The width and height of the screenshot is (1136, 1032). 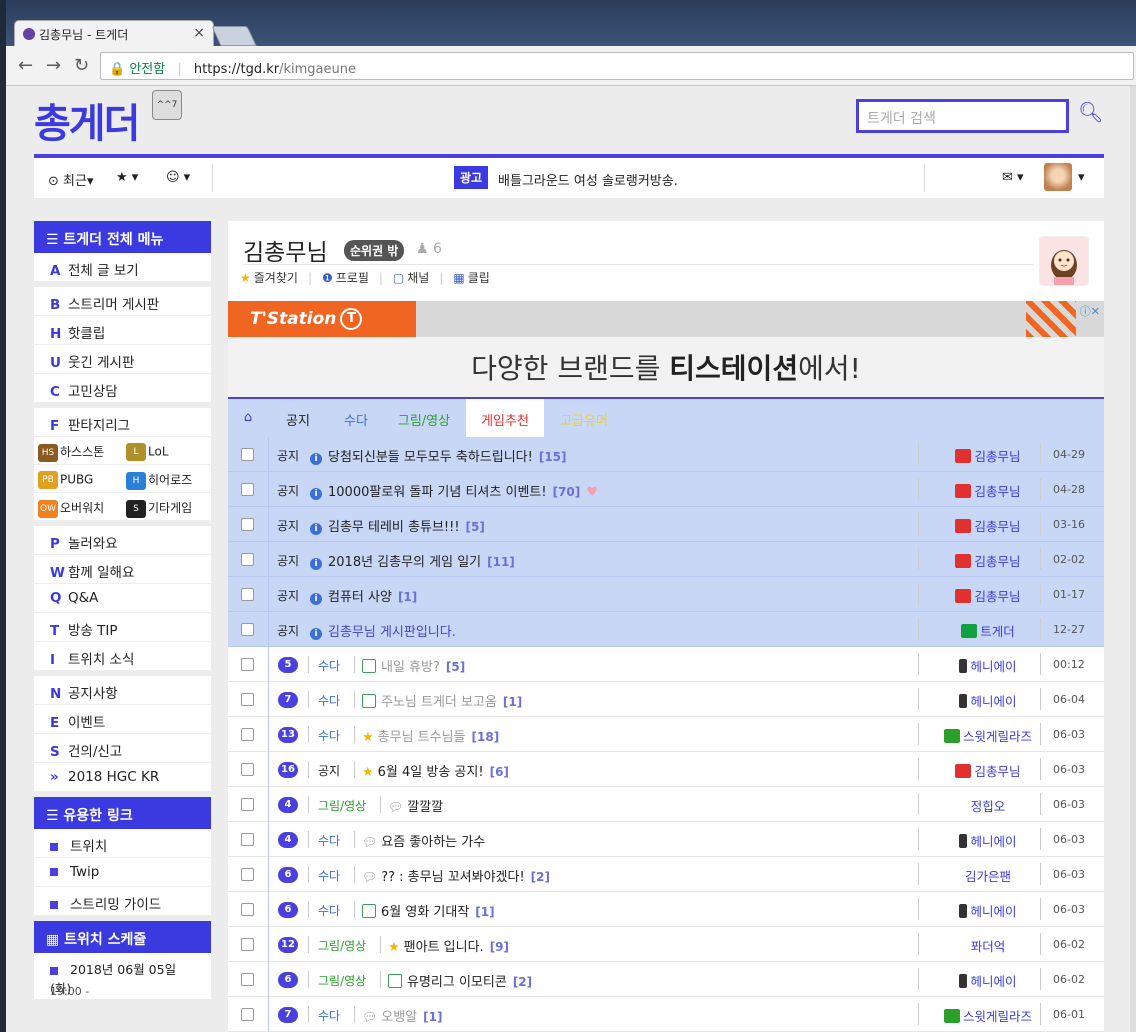 I want to click on post-author: 퐈더억, so click(x=988, y=945).